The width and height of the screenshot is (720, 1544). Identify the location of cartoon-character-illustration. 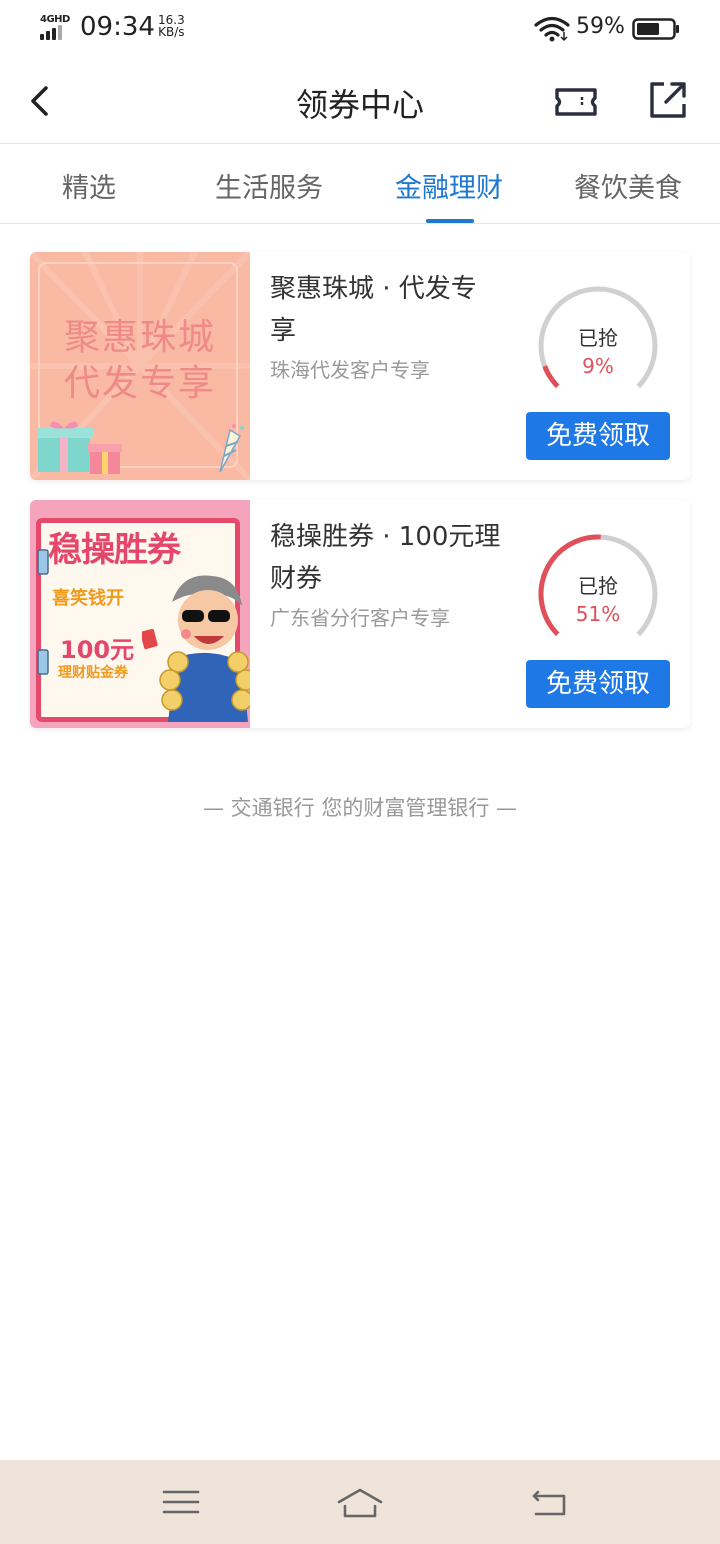
(196, 648).